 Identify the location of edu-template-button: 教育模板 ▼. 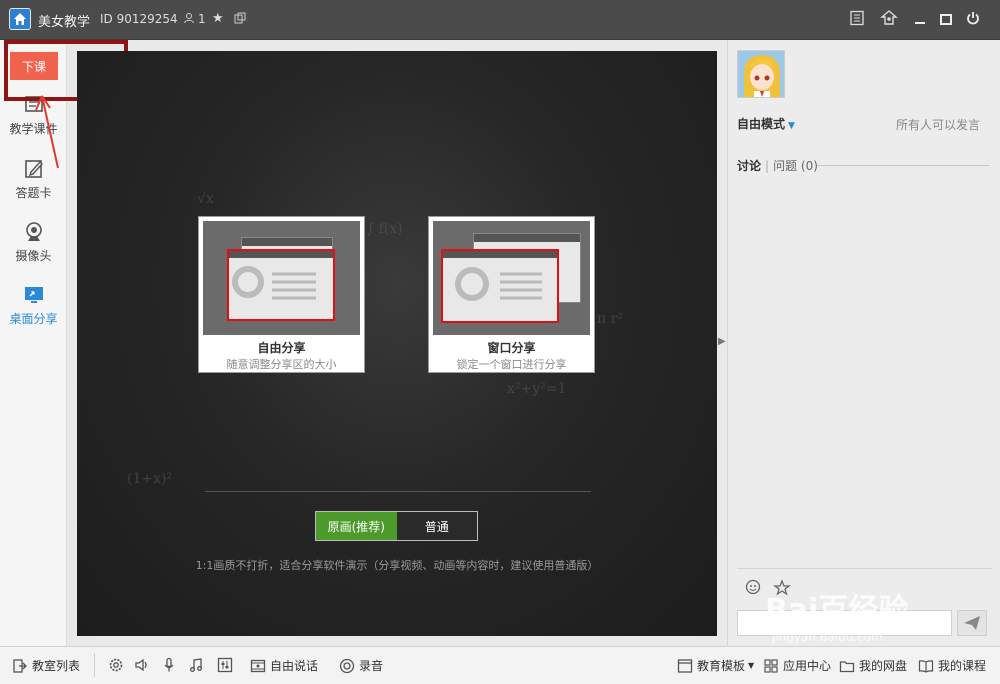
(715, 665).